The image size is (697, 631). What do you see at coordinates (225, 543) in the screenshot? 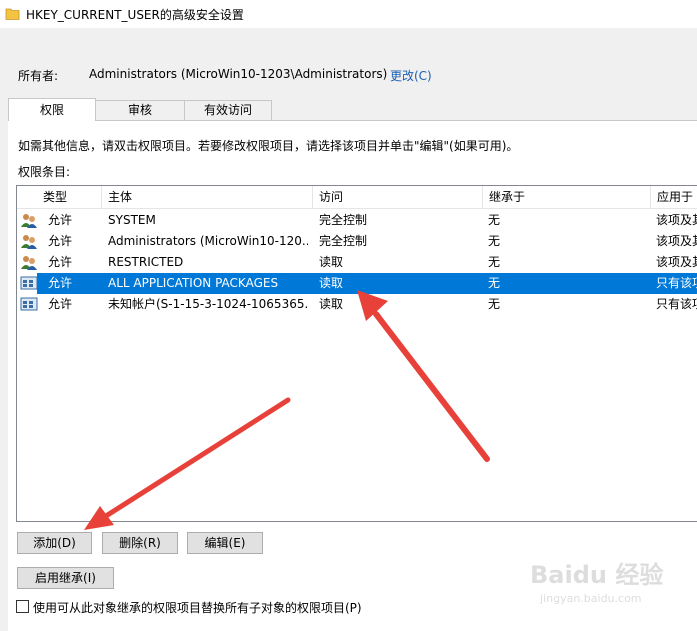
I see `edit-button: 编辑(E)` at bounding box center [225, 543].